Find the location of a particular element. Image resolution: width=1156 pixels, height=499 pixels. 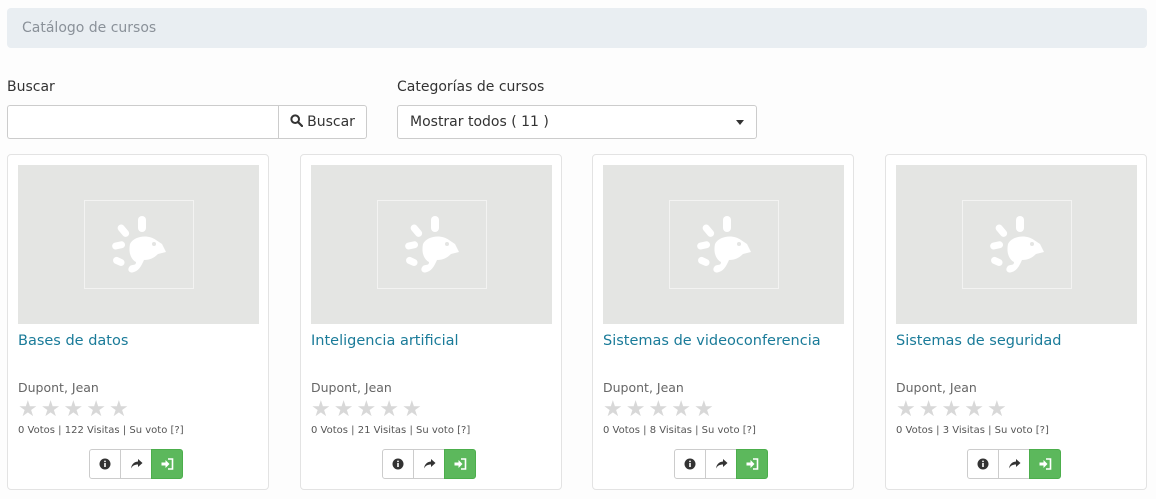

breadcrumb: Catálogo de cursos is located at coordinates (577, 28).